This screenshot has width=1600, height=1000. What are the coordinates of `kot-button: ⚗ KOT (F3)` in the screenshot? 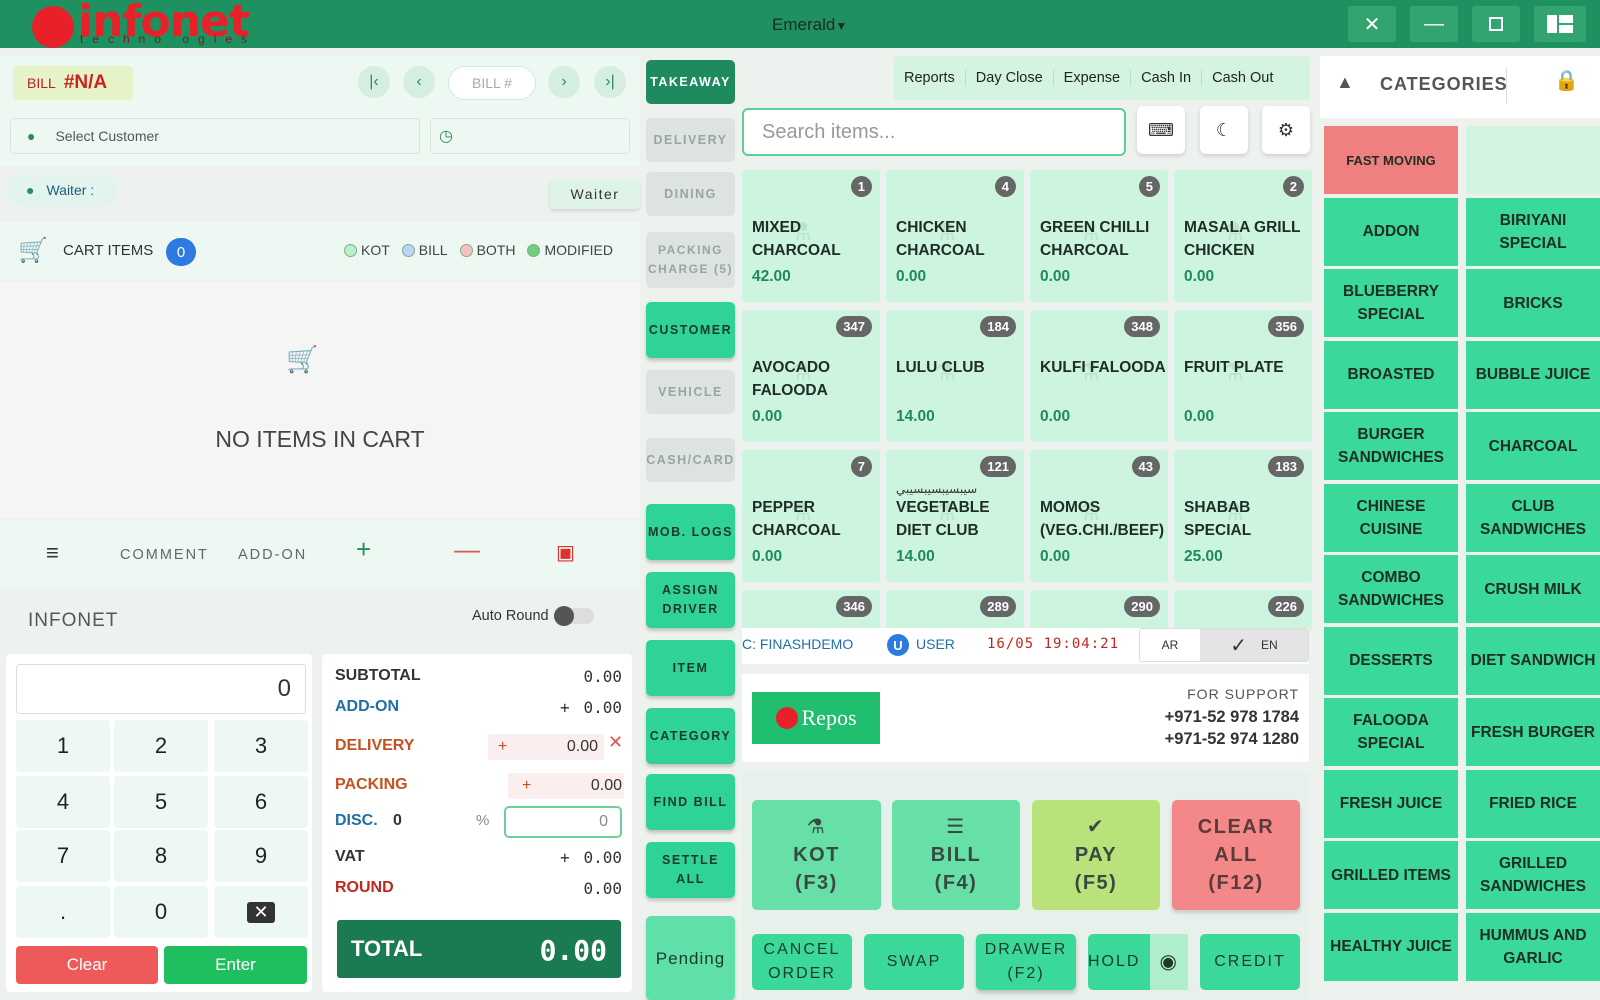 It's located at (816, 855).